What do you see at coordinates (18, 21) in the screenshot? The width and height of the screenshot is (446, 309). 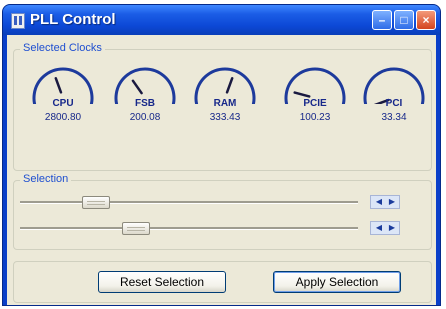 I see `app-icon` at bounding box center [18, 21].